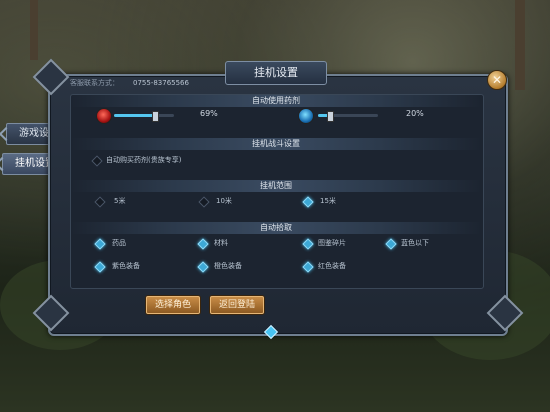 The image size is (550, 412). Describe the element at coordinates (161, 83) in the screenshot. I see `contact-number: 0755-83765566` at that location.